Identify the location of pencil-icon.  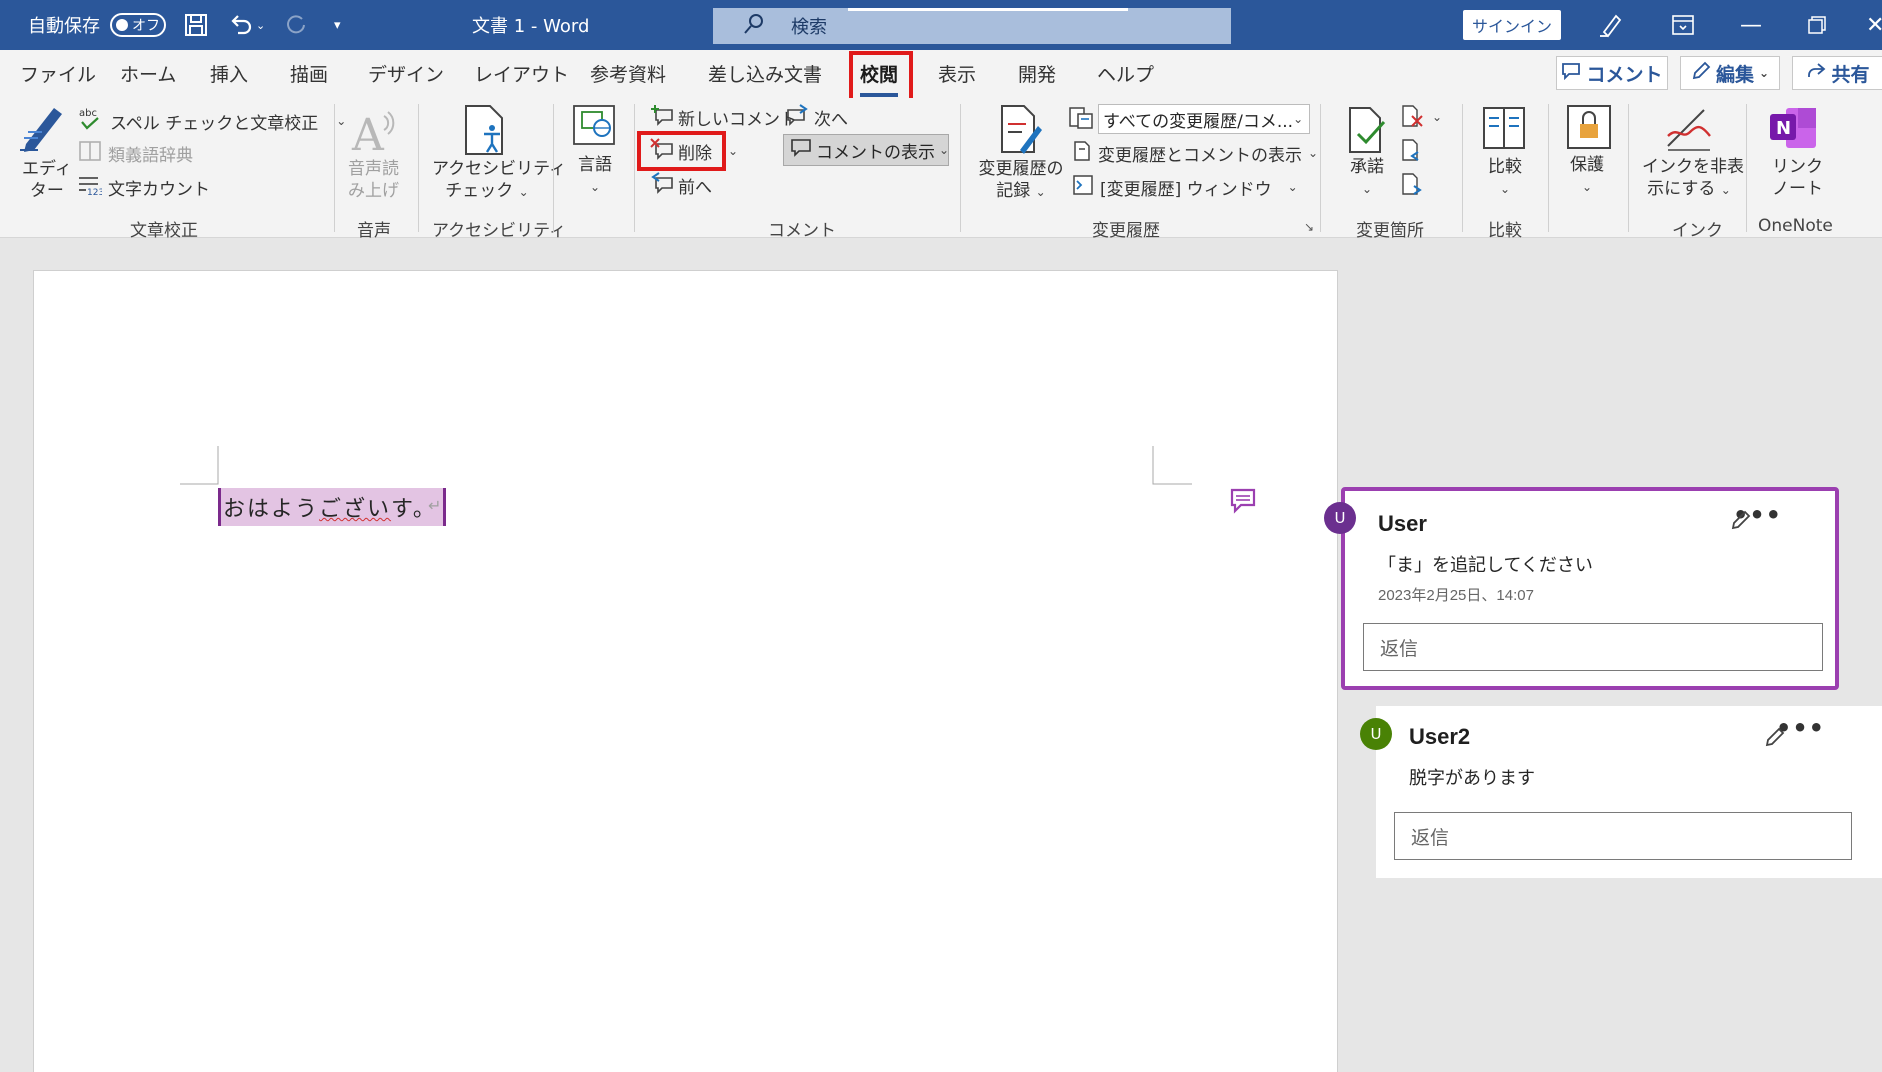
(1701, 73).